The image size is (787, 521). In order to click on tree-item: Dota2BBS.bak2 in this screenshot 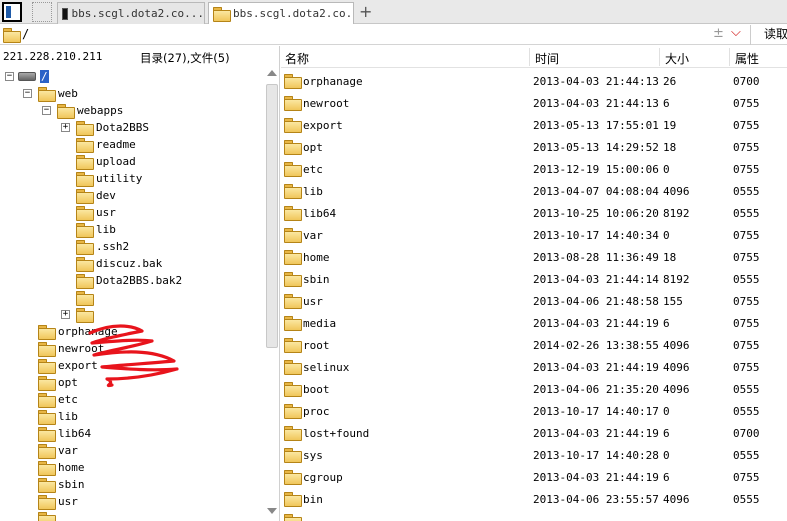, I will do `click(91, 280)`.